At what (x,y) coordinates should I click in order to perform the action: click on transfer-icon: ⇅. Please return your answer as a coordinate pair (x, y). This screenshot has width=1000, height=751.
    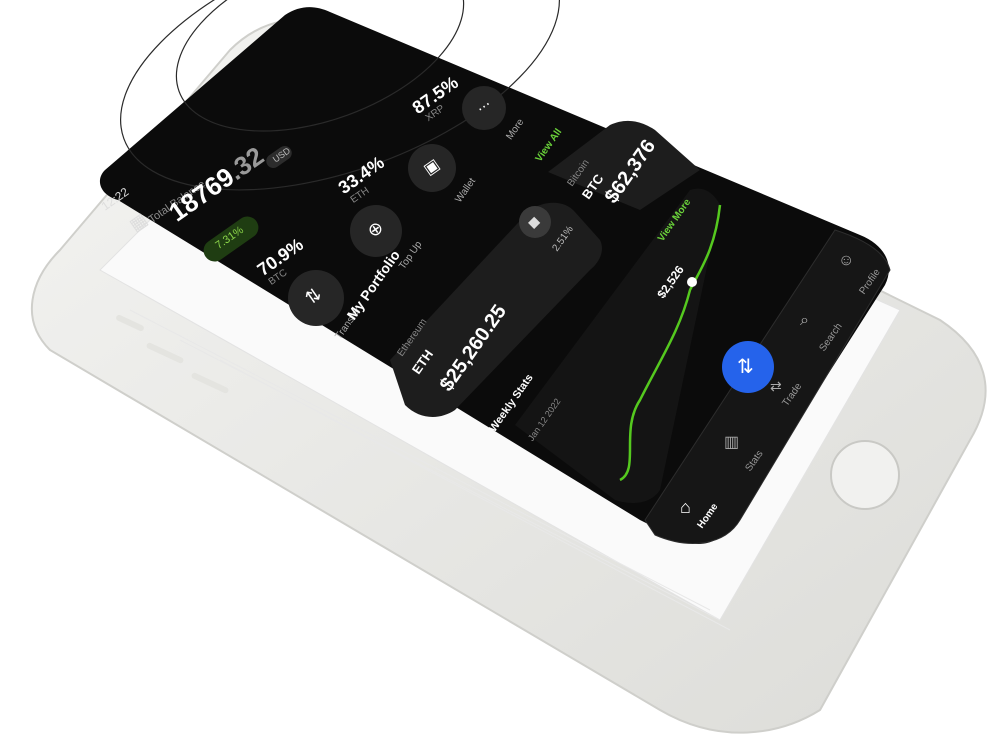
    Looking at the image, I should click on (313, 297).